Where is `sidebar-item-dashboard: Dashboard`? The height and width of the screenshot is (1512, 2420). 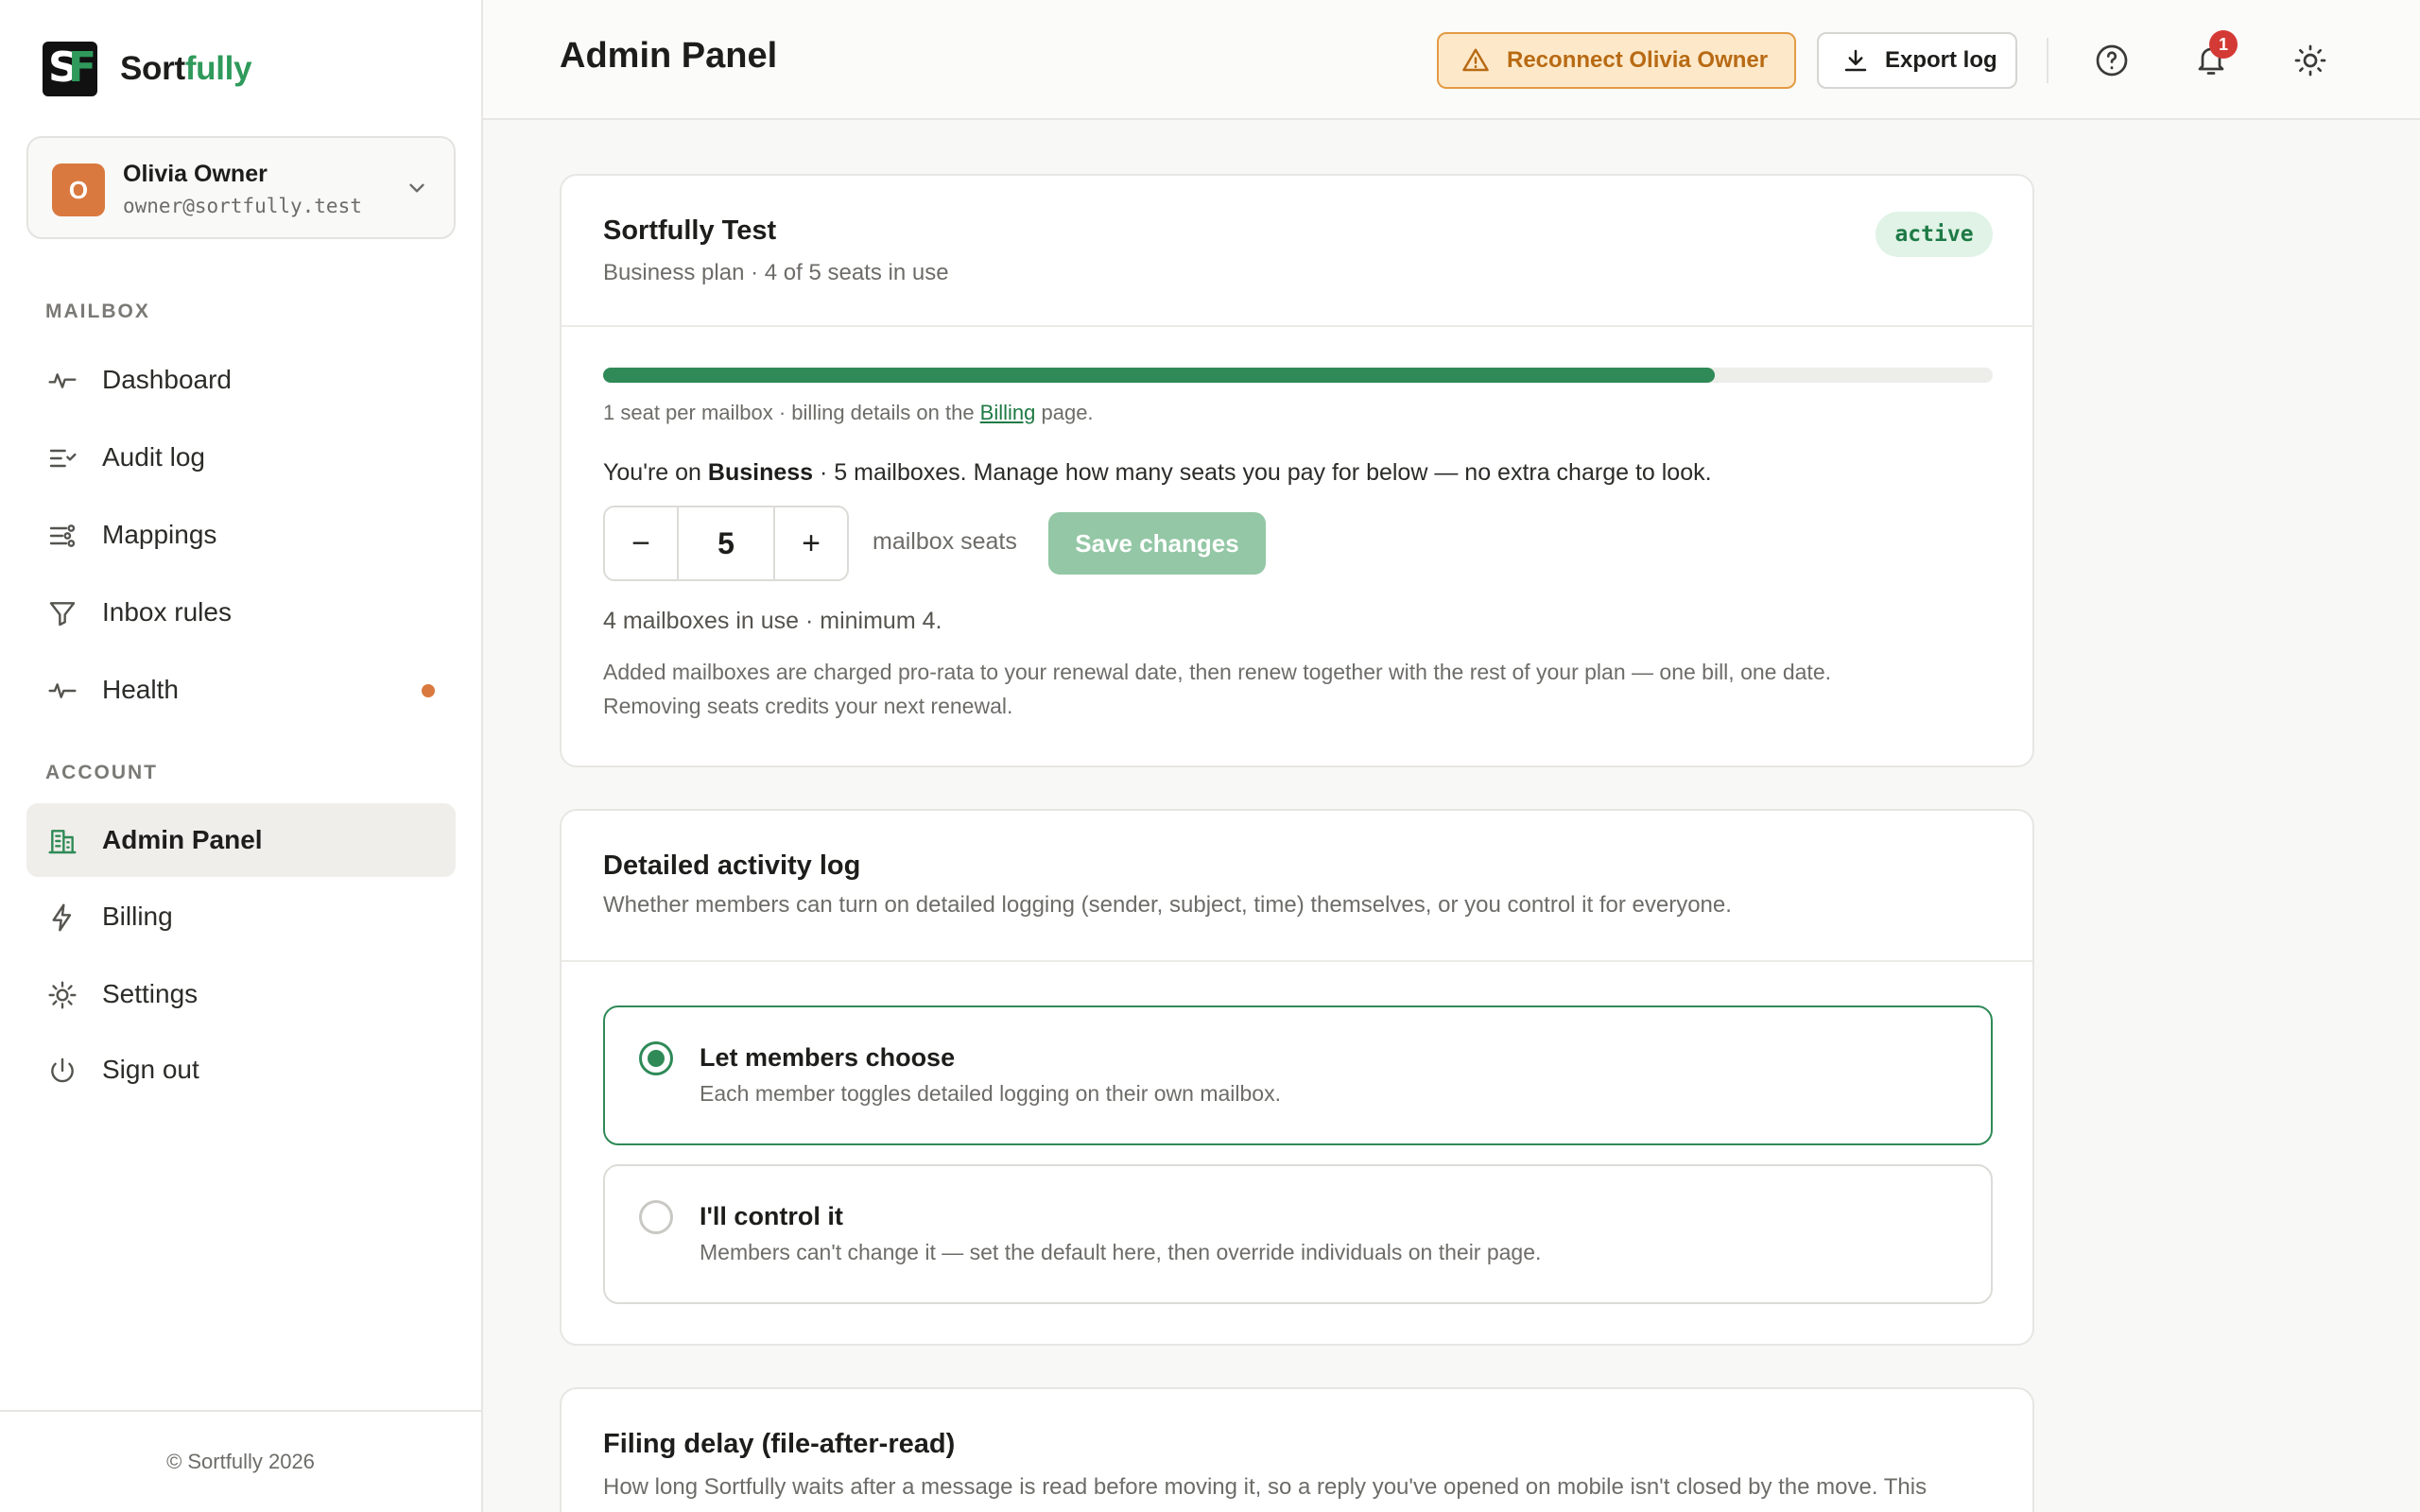
sidebar-item-dashboard: Dashboard is located at coordinates (241, 380).